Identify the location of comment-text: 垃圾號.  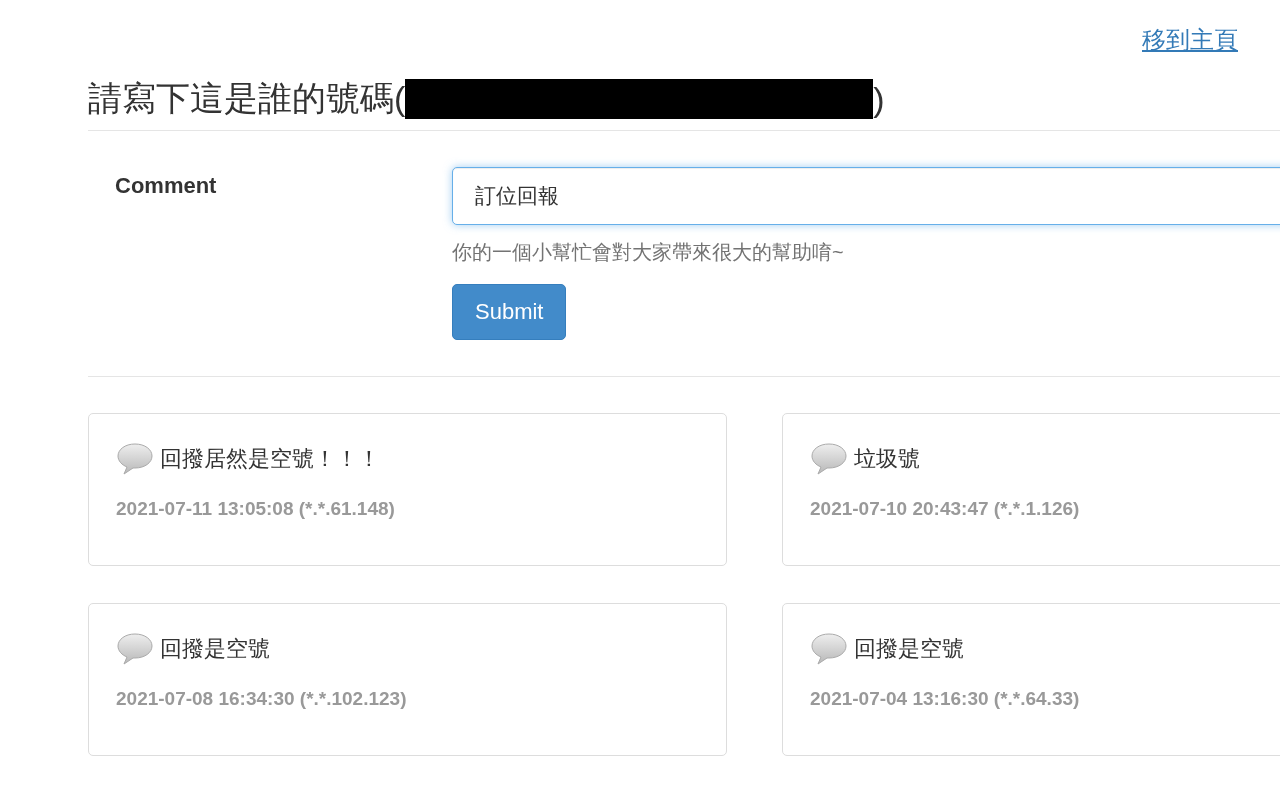
(887, 459).